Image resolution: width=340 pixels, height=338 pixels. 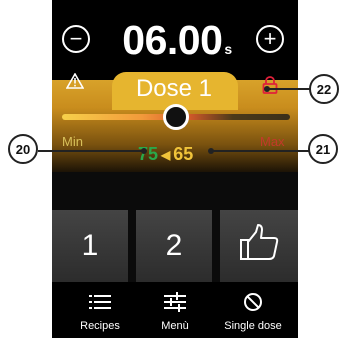 I want to click on arrow-left-icon: ◀, so click(x=166, y=155).